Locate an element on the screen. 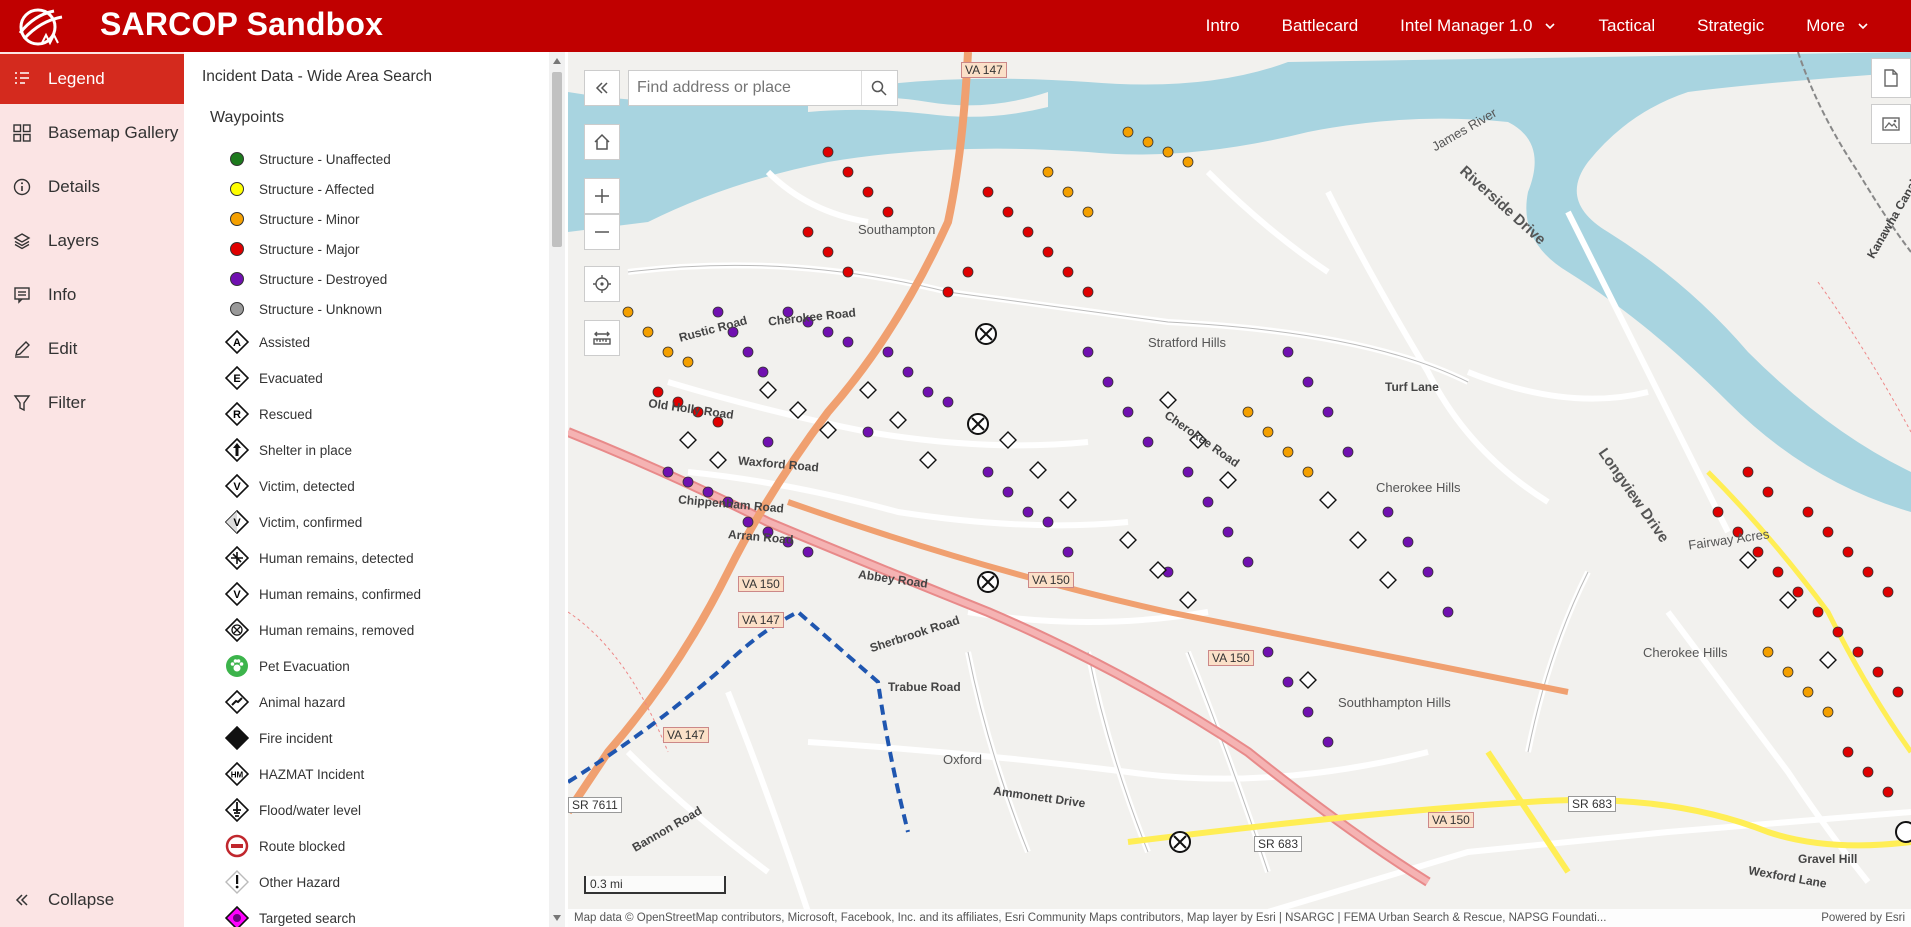  scrollbar-thumb is located at coordinates (557, 159).